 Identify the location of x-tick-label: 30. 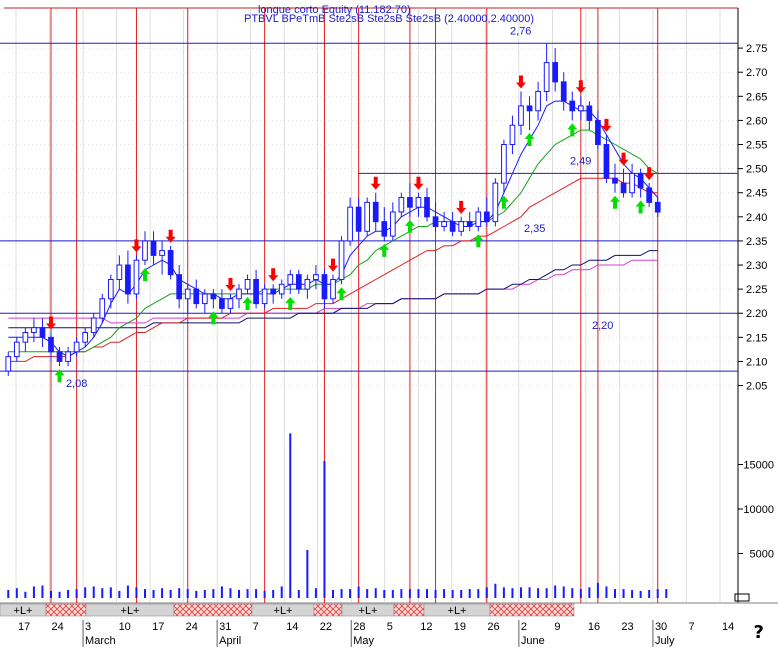
(661, 627).